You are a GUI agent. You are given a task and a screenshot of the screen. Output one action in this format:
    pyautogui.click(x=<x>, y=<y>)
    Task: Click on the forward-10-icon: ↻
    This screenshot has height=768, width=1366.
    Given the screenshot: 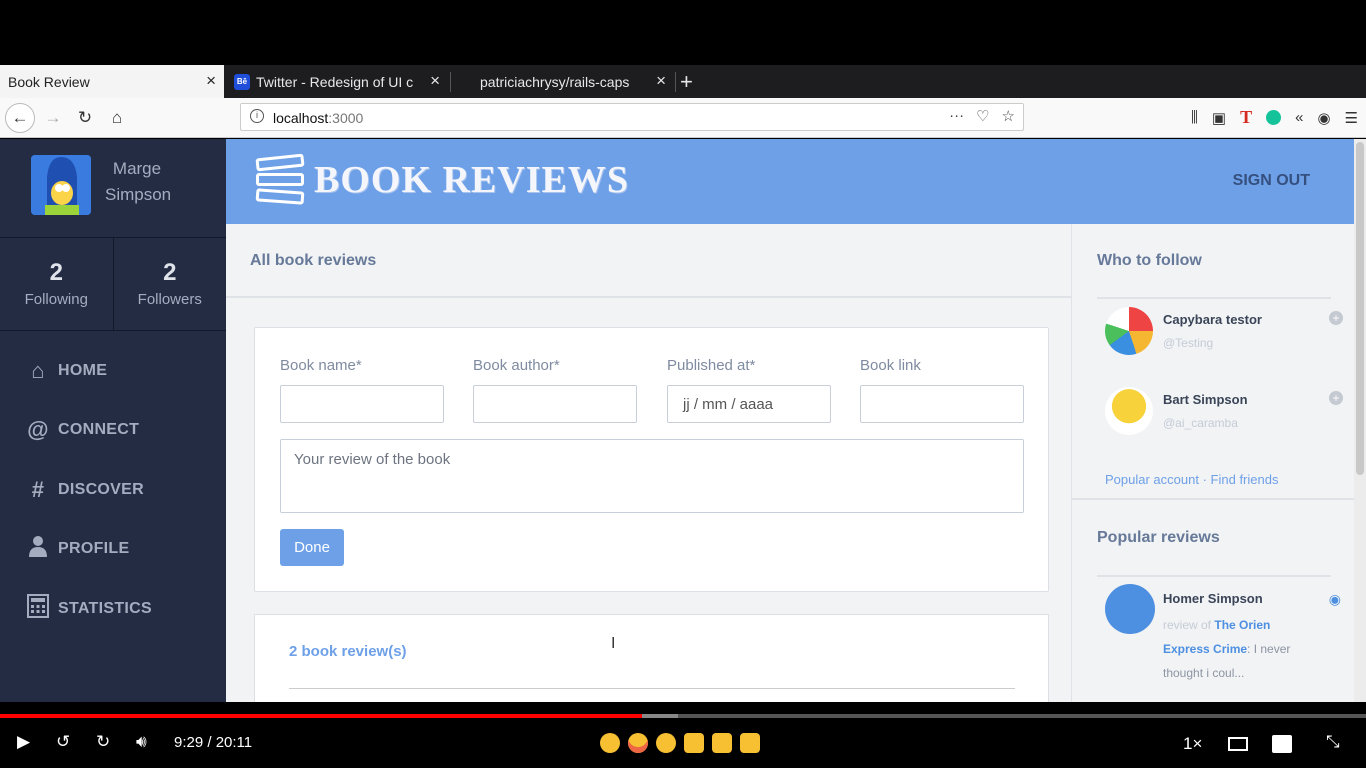 What is the action you would take?
    pyautogui.click(x=103, y=742)
    